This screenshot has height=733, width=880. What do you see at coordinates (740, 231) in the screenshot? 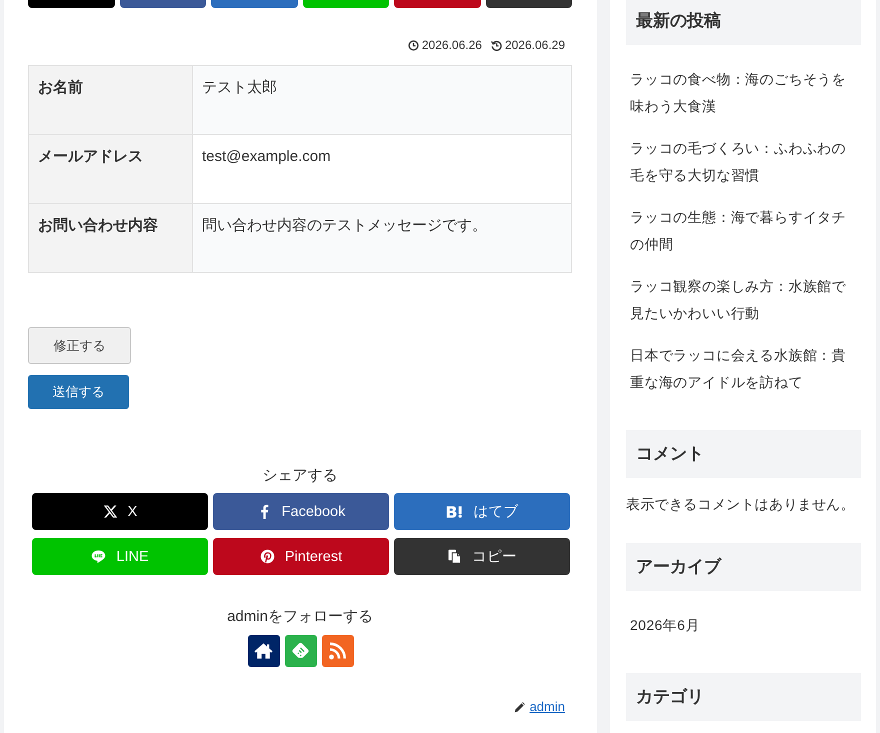
I see `sidebar-link: ラッコの生態：海で暮らすイタチの仲間` at bounding box center [740, 231].